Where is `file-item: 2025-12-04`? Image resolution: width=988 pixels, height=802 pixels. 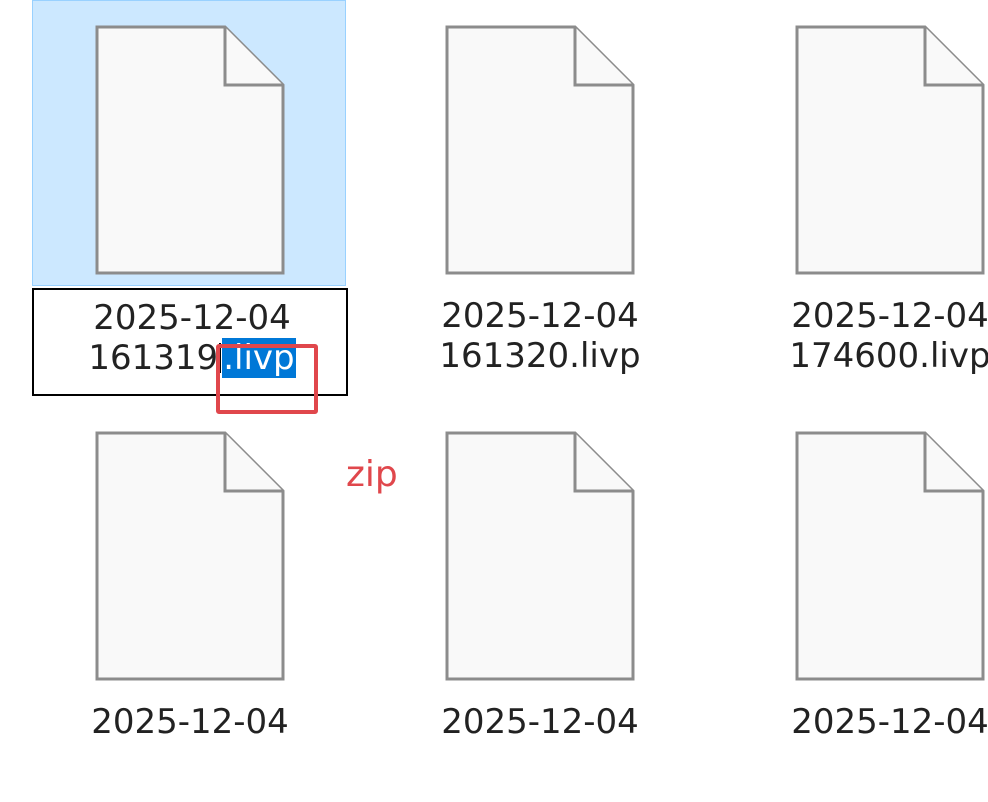 file-item: 2025-12-04 is located at coordinates (860, 604).